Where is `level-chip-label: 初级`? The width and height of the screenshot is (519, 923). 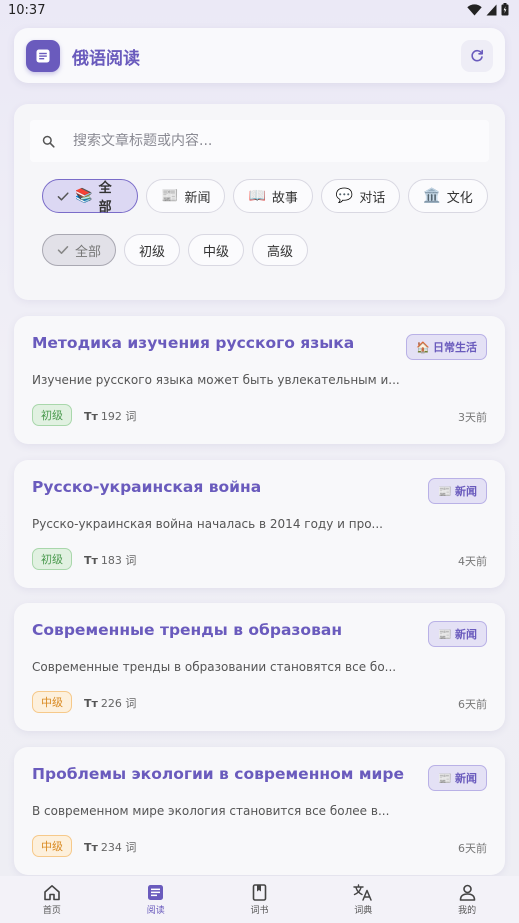 level-chip-label: 初级 is located at coordinates (152, 252).